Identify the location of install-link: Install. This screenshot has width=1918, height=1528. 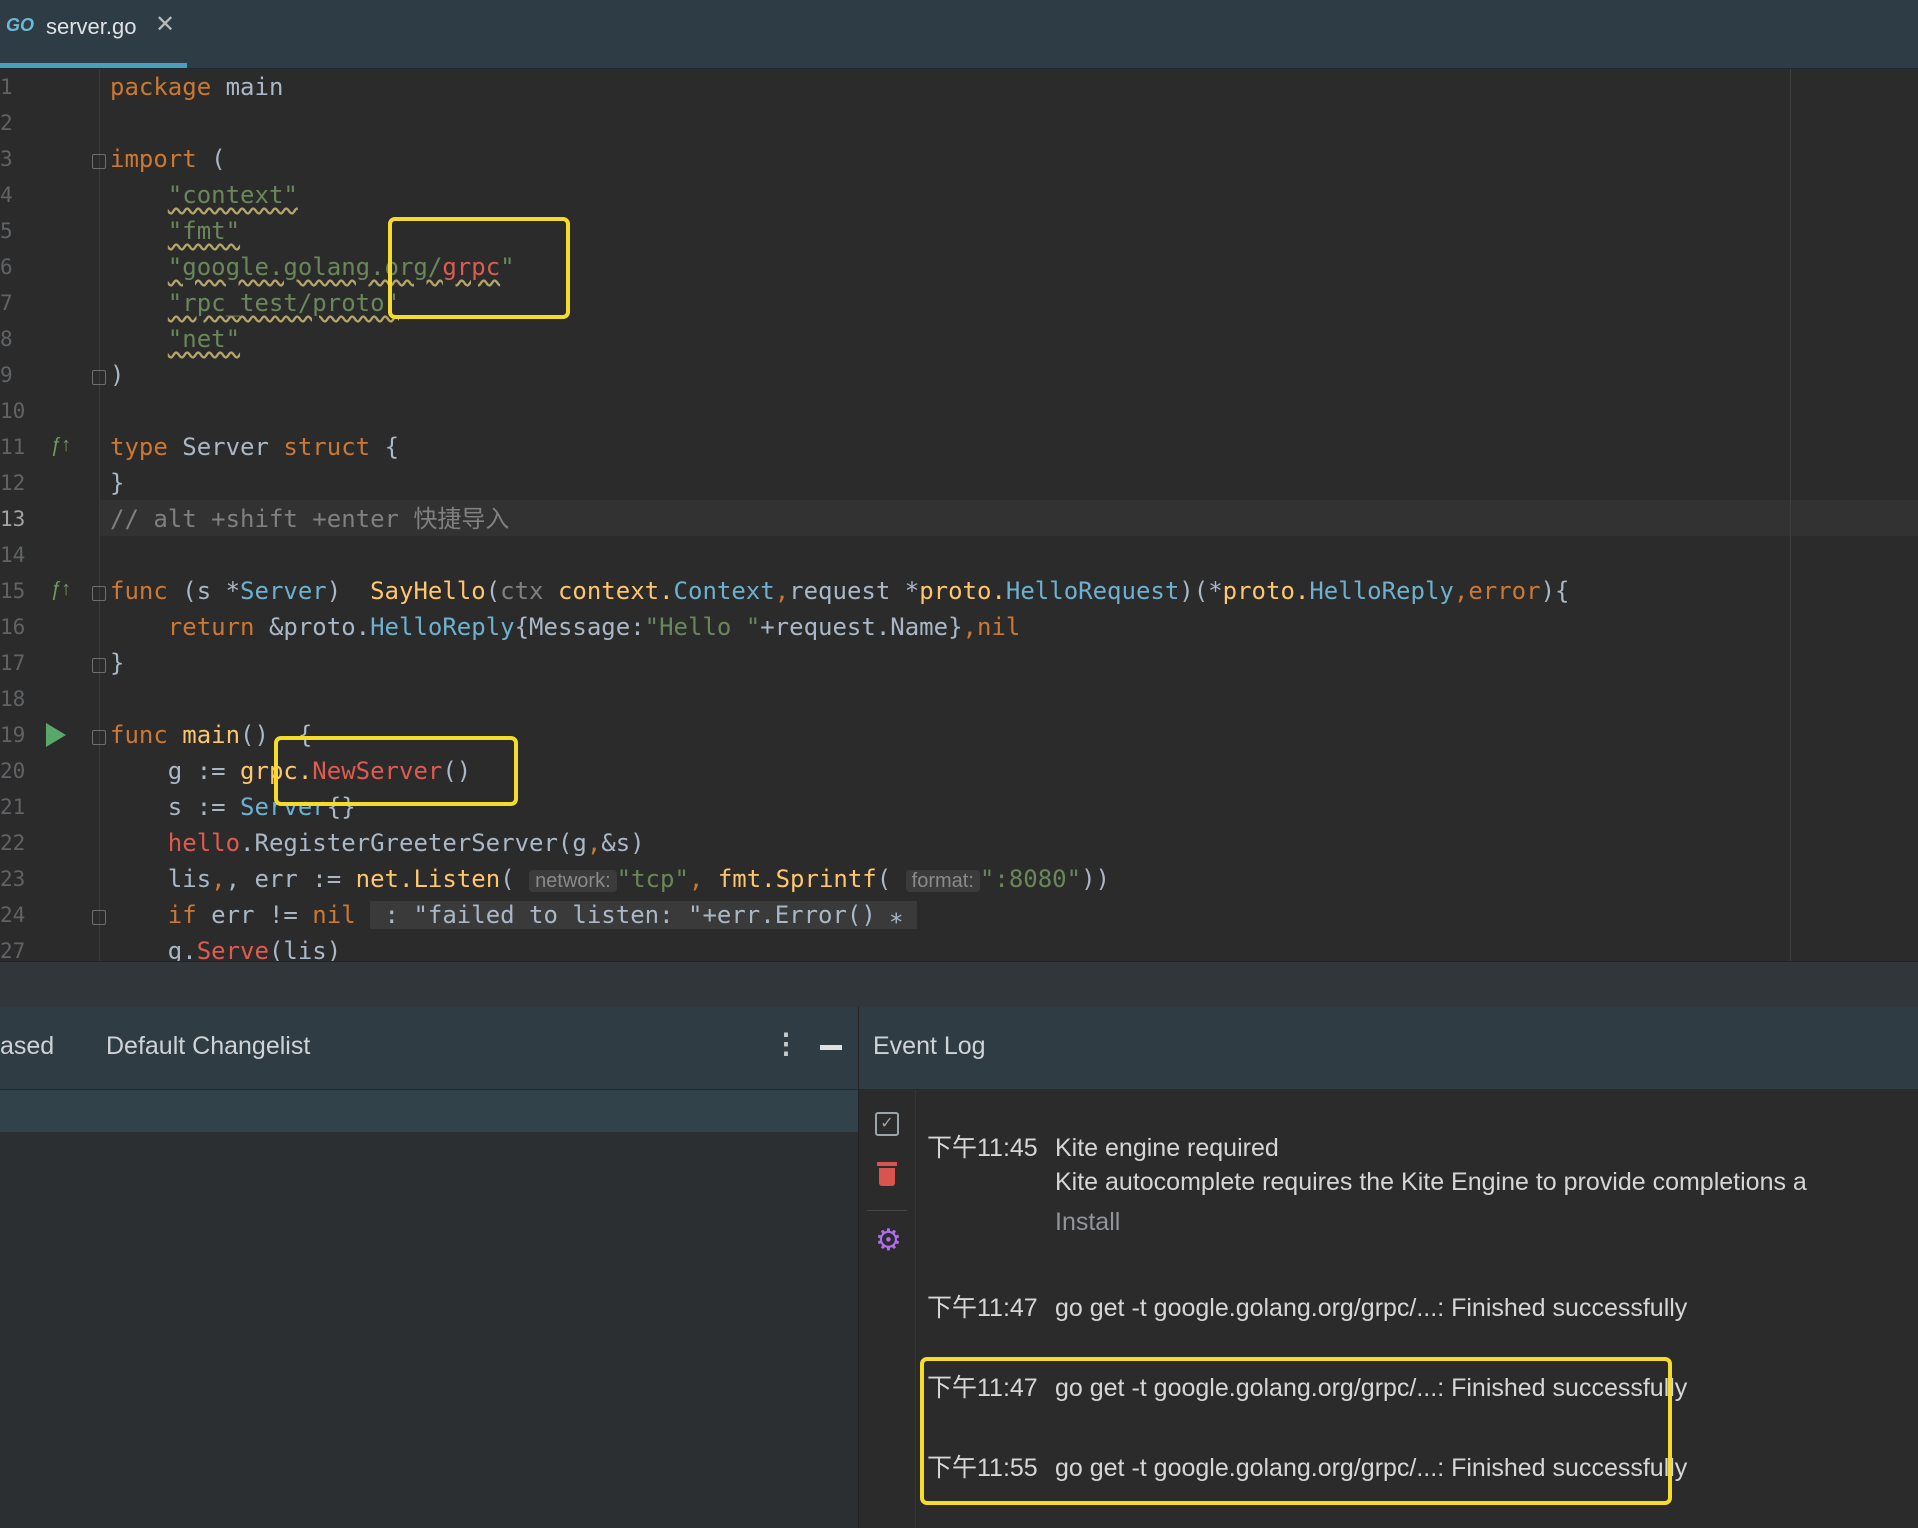
(1087, 1222).